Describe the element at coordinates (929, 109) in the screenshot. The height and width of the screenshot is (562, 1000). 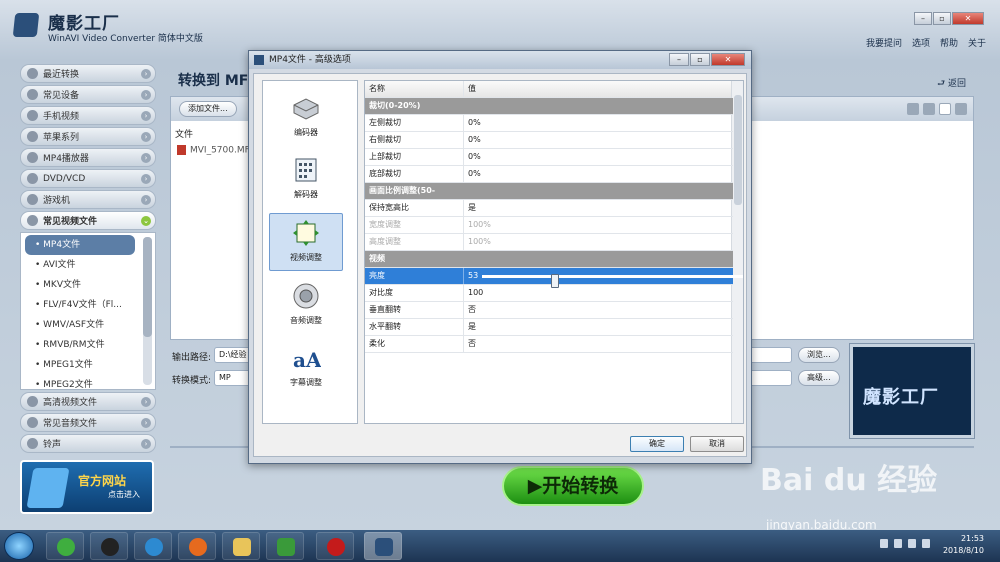
I see `move-down-icon` at that location.